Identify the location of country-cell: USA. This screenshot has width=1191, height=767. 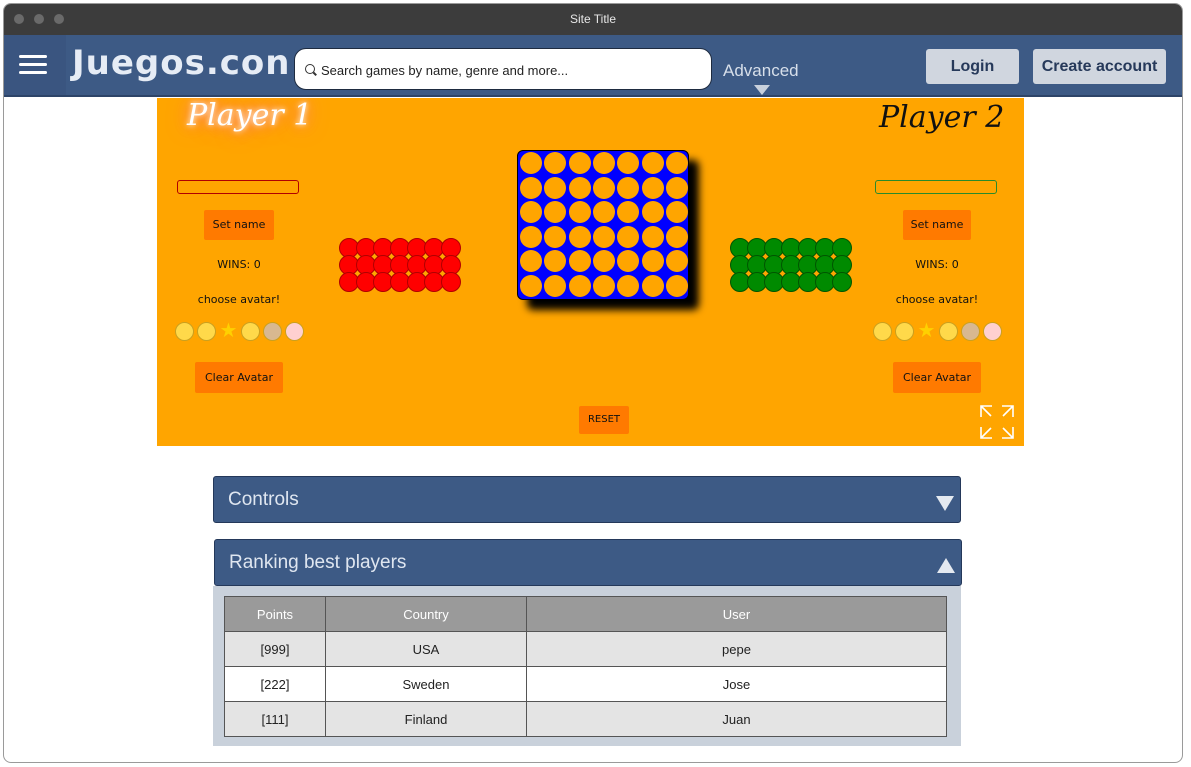
(426, 649).